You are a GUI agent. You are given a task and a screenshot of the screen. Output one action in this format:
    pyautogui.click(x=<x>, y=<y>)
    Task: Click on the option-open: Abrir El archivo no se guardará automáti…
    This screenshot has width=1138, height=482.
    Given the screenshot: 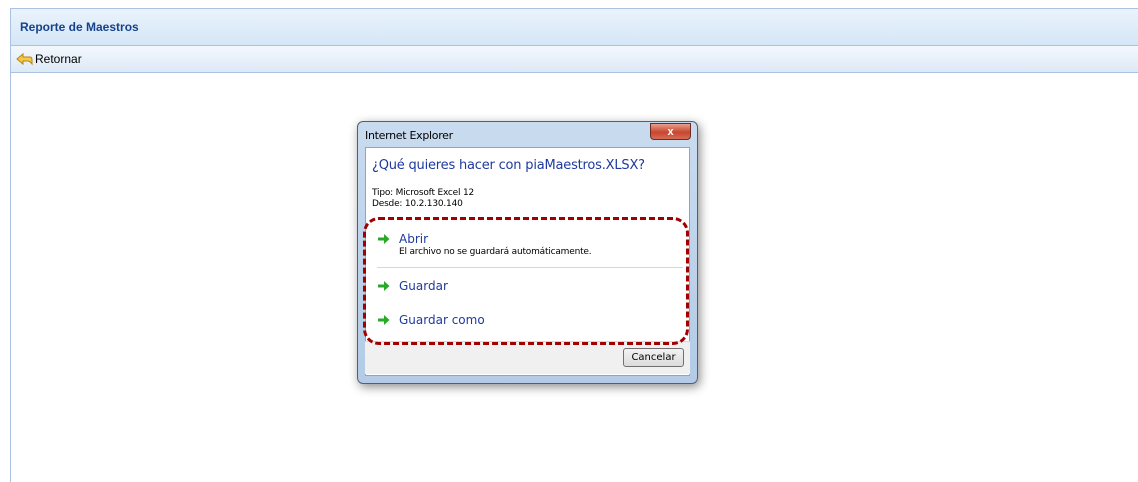 What is the action you would take?
    pyautogui.click(x=530, y=244)
    